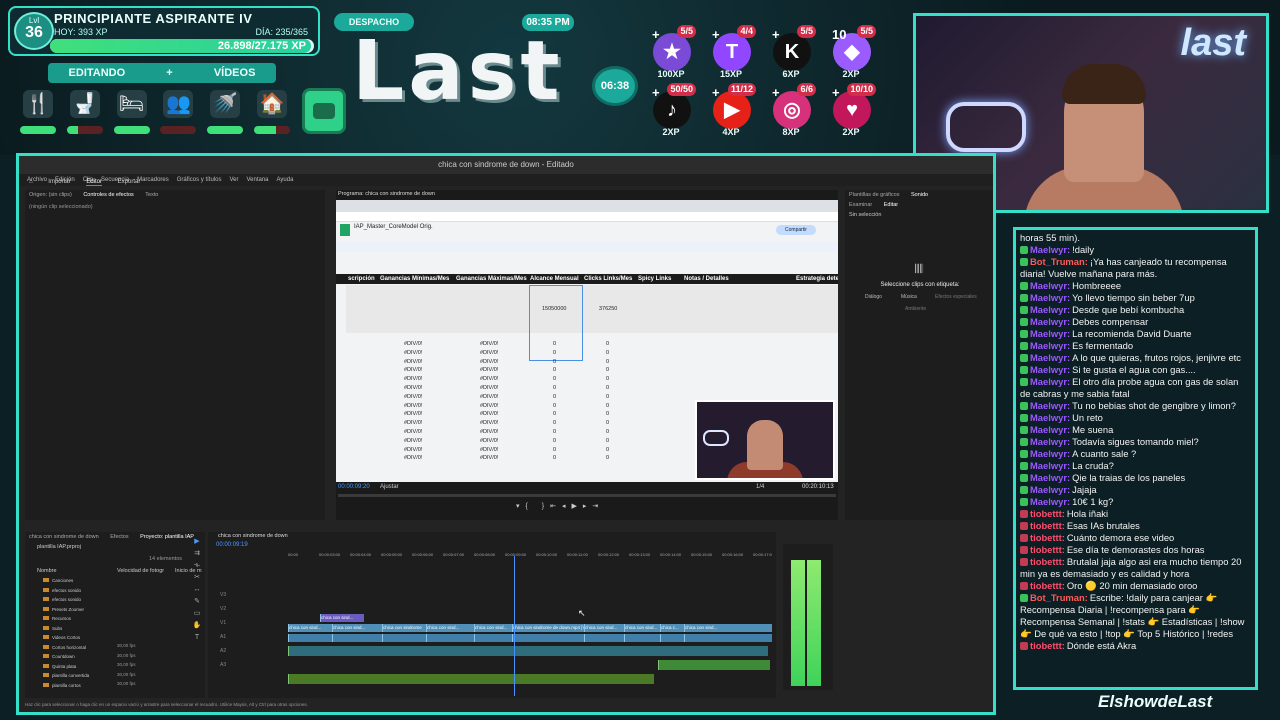 Image resolution: width=1280 pixels, height=720 pixels. What do you see at coordinates (404, 628) in the screenshot?
I see `video-clip: chica con sindrome` at bounding box center [404, 628].